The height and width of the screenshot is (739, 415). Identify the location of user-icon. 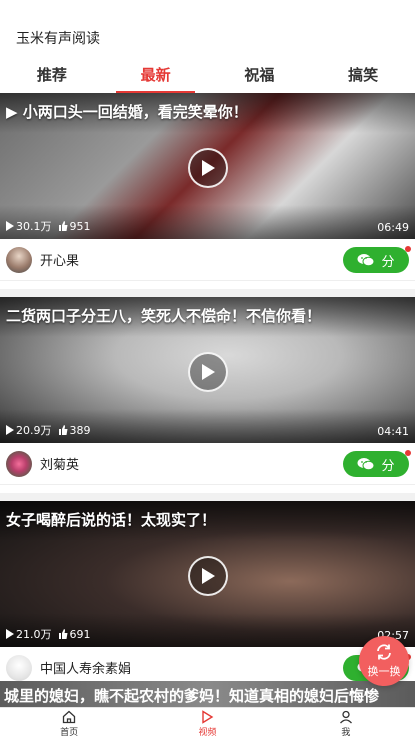
(345, 716).